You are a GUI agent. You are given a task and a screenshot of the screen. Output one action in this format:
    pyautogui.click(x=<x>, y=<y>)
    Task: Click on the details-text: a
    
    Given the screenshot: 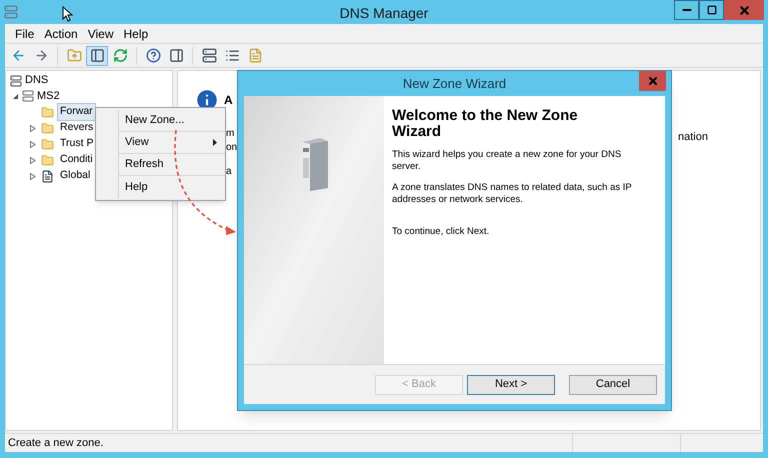 What is the action you would take?
    pyautogui.click(x=229, y=172)
    